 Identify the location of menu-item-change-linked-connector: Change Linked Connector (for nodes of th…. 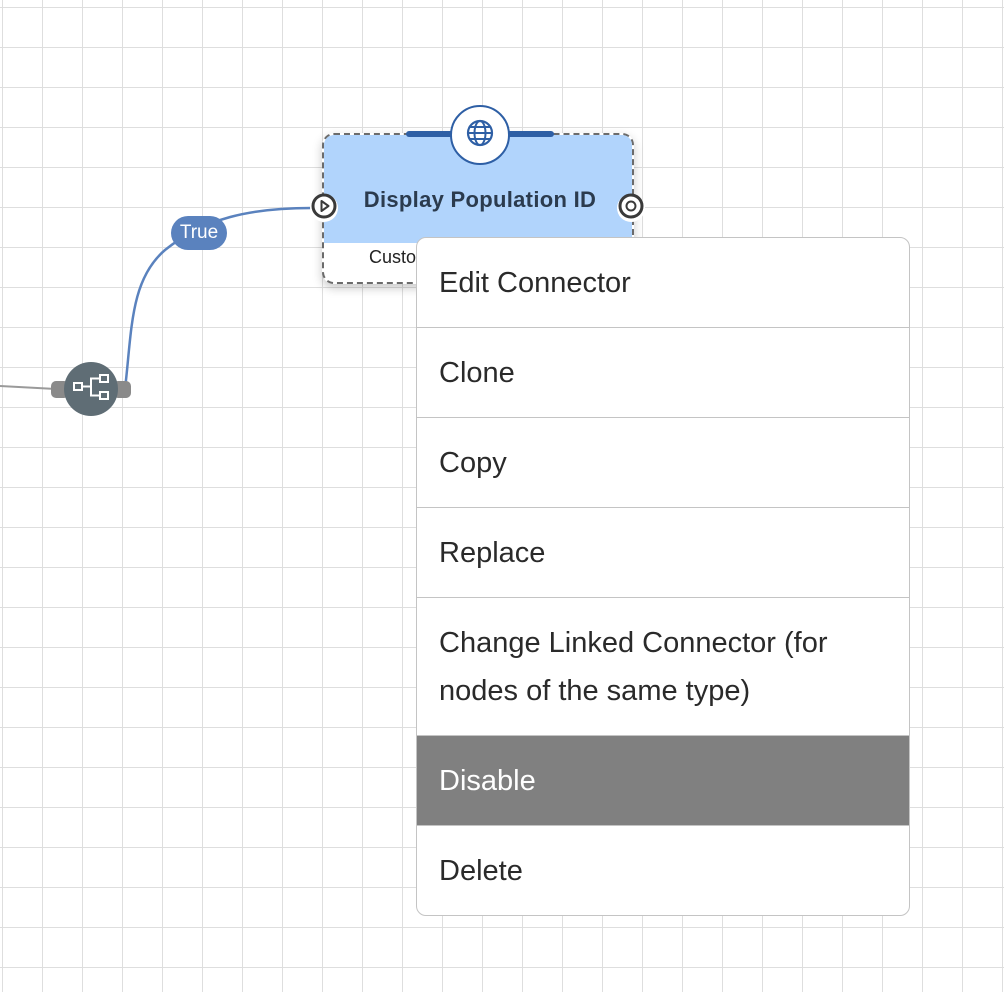
(663, 667).